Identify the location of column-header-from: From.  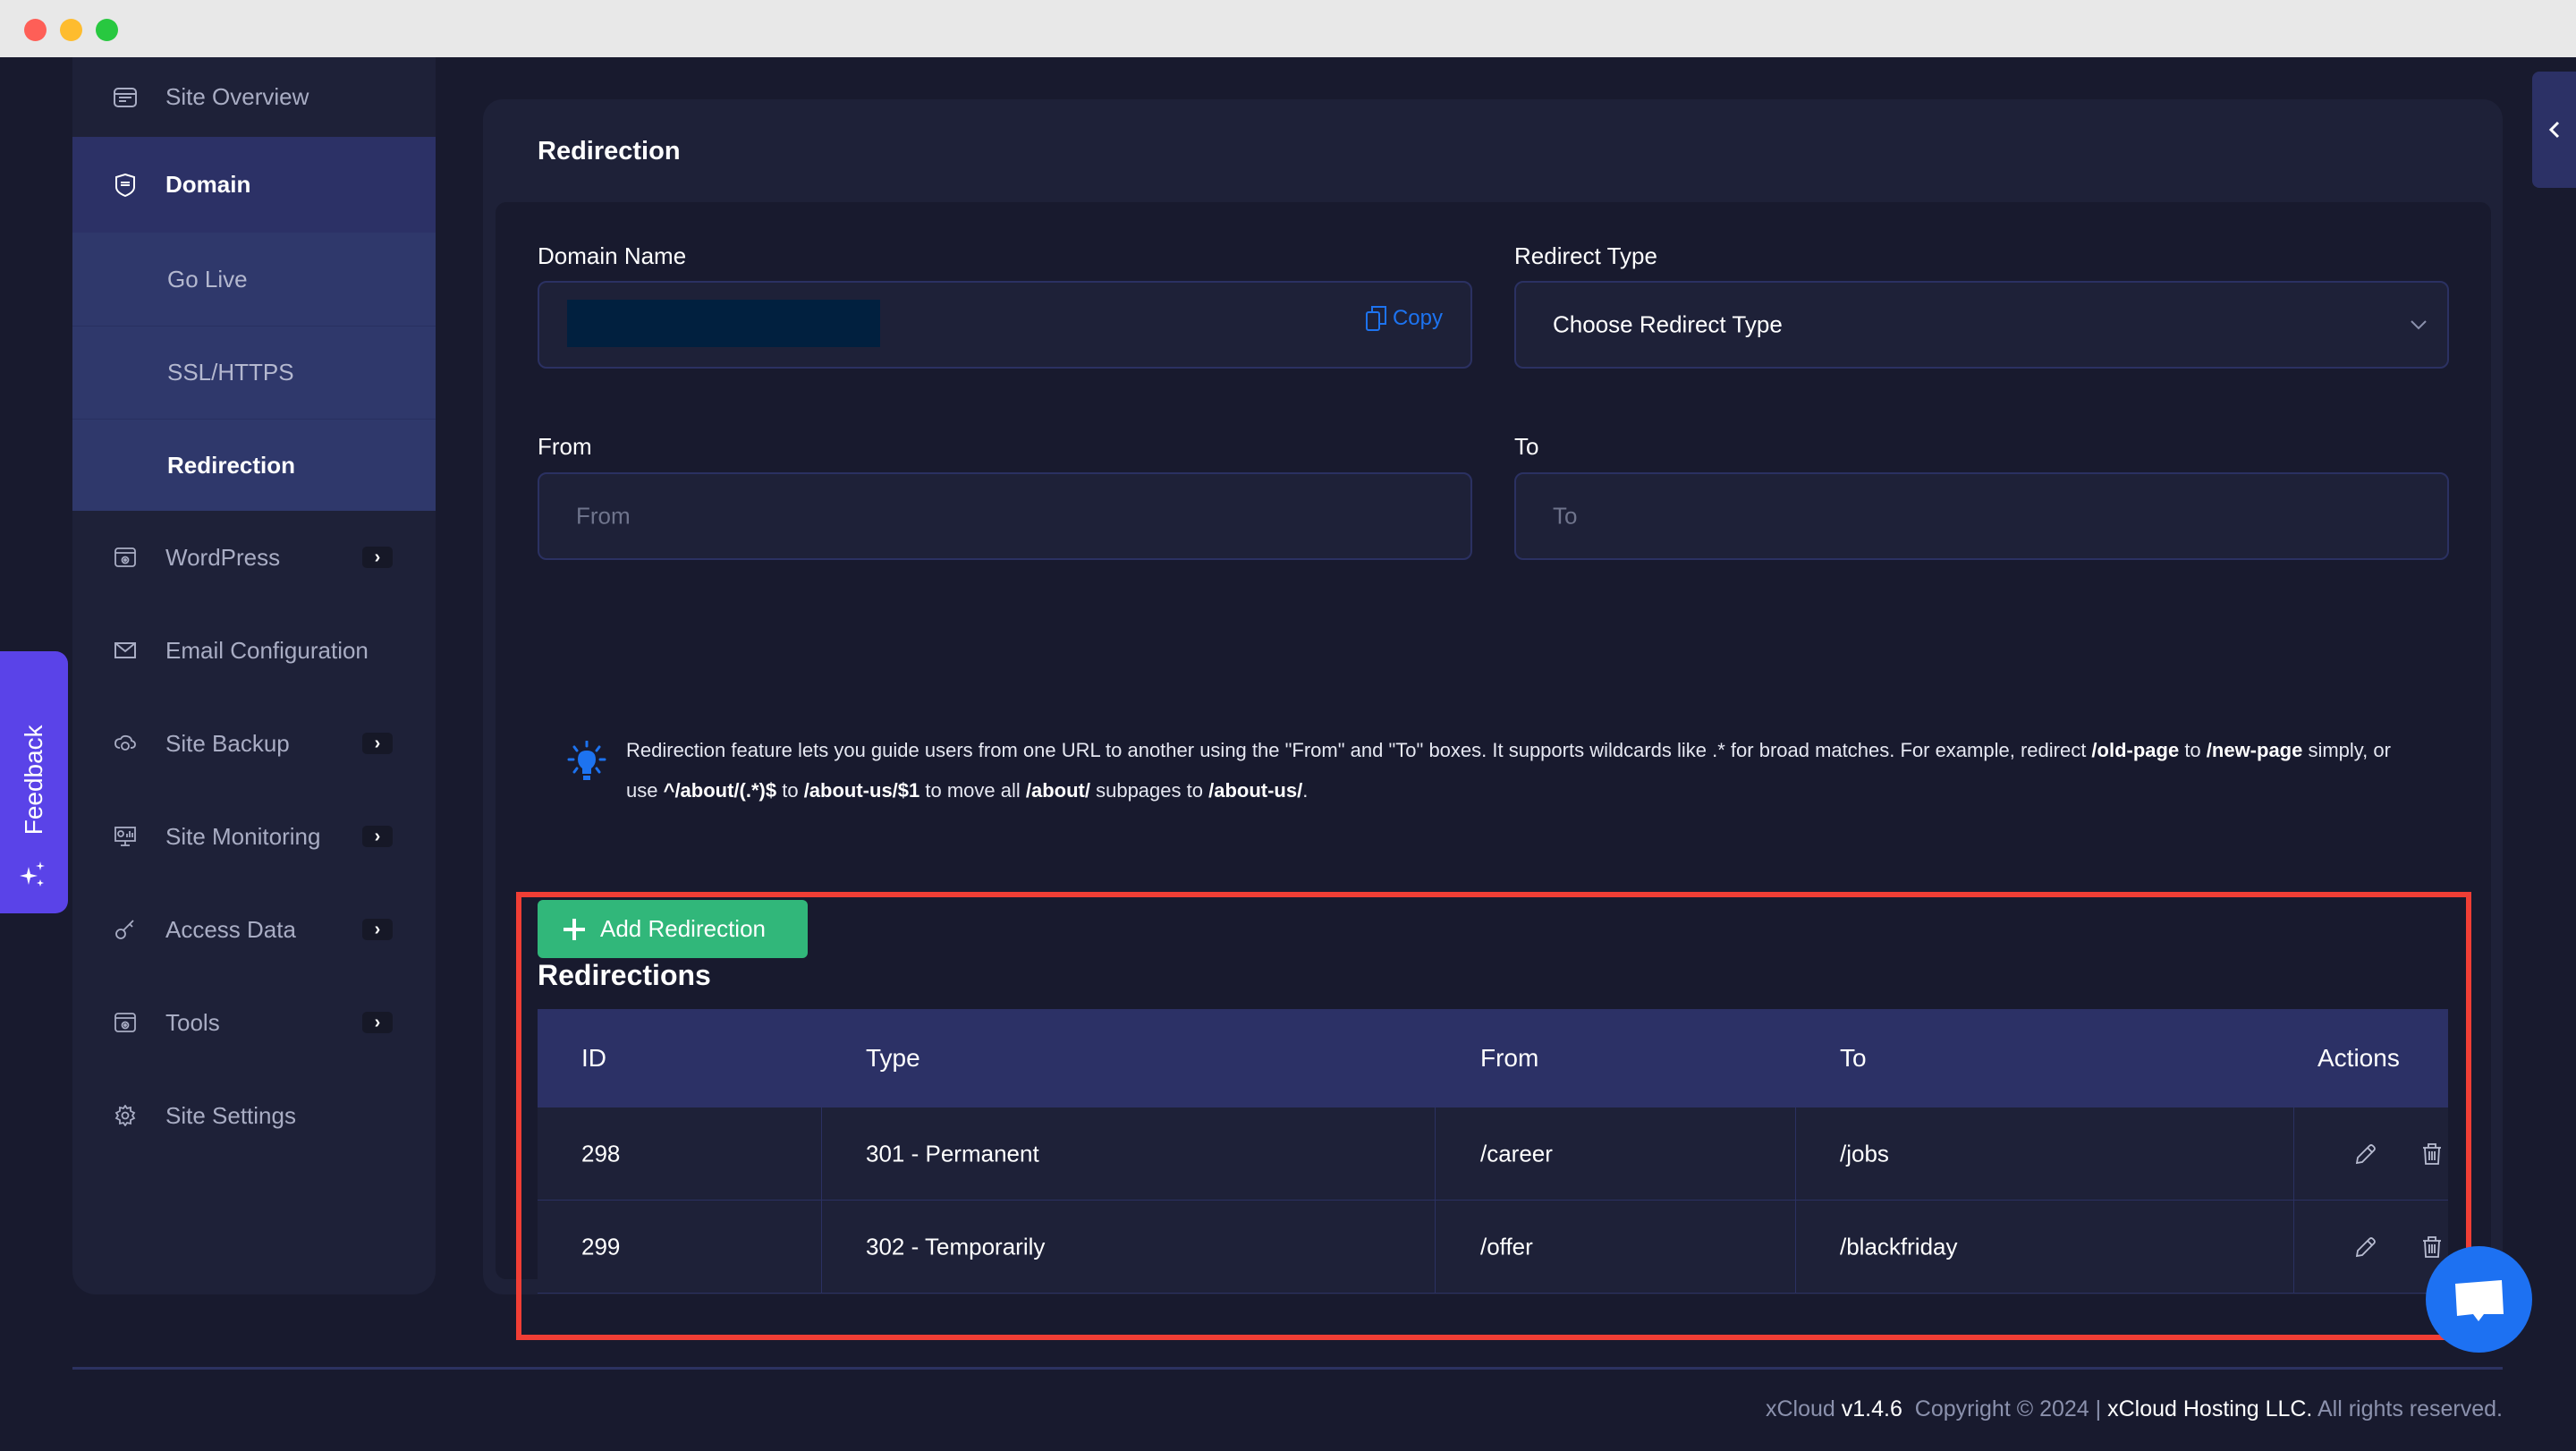
(1509, 1058).